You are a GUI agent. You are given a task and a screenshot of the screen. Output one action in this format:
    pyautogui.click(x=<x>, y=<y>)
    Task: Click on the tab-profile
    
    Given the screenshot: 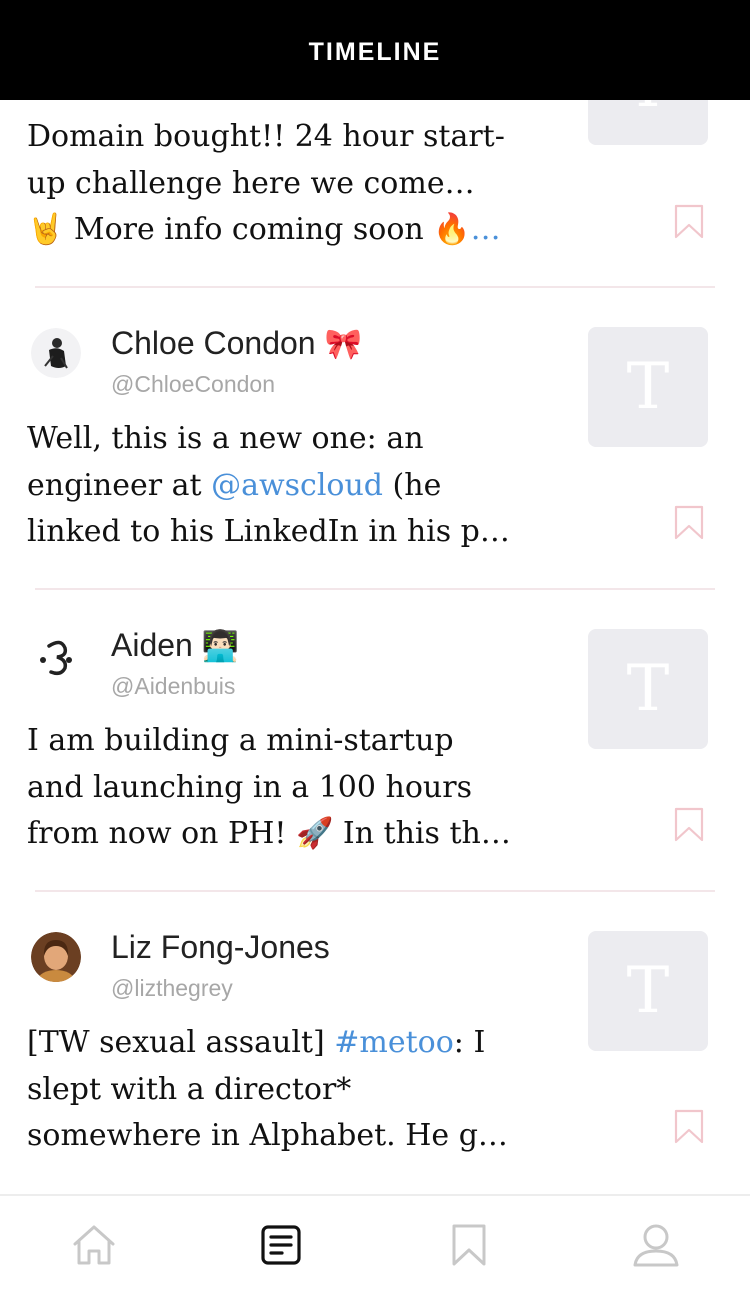 What is the action you would take?
    pyautogui.click(x=656, y=1245)
    